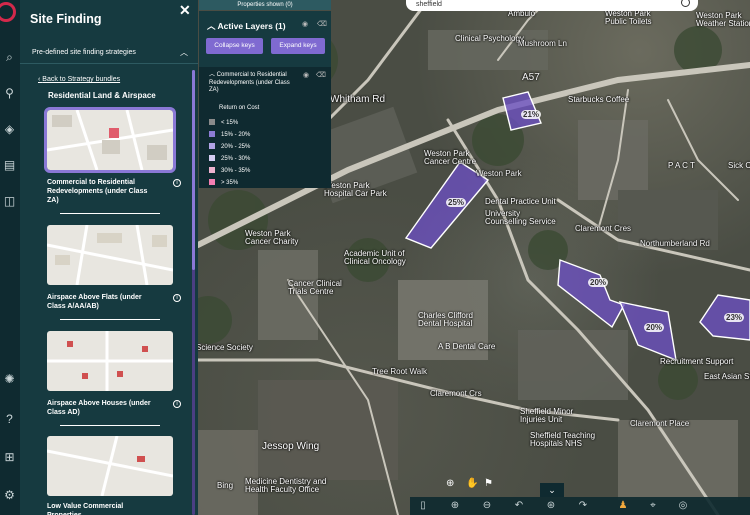 The height and width of the screenshot is (515, 750). I want to click on map-label: Mushroom Ln, so click(542, 43).